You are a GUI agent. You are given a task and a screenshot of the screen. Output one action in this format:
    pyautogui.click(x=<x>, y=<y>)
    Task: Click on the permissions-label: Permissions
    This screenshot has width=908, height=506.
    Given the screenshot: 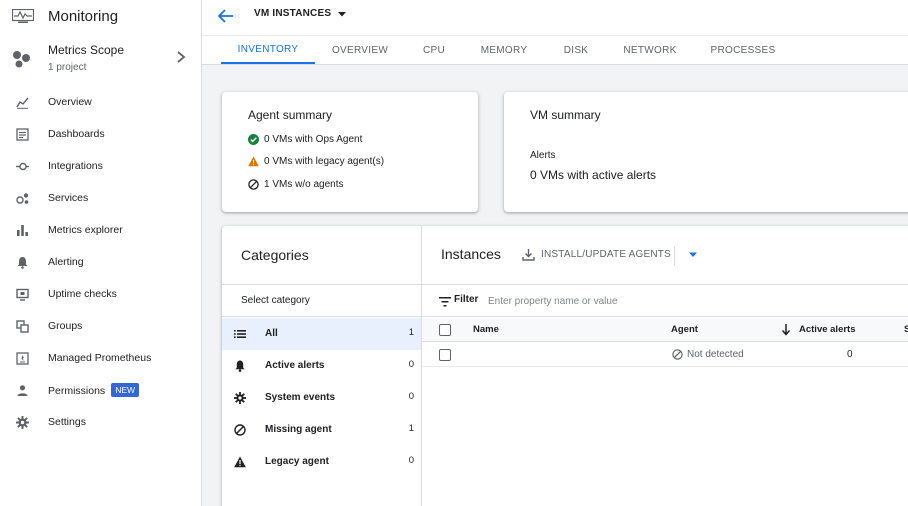 What is the action you would take?
    pyautogui.click(x=77, y=391)
    